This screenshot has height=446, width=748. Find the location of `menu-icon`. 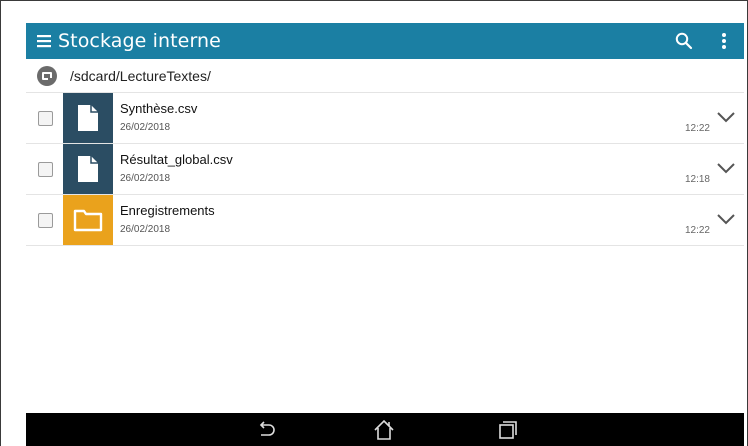

menu-icon is located at coordinates (44, 41).